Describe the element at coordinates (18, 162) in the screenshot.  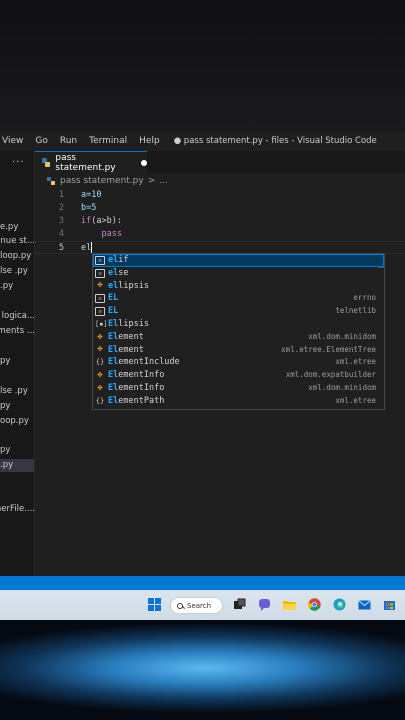
I see `more-actions-icon: ···` at that location.